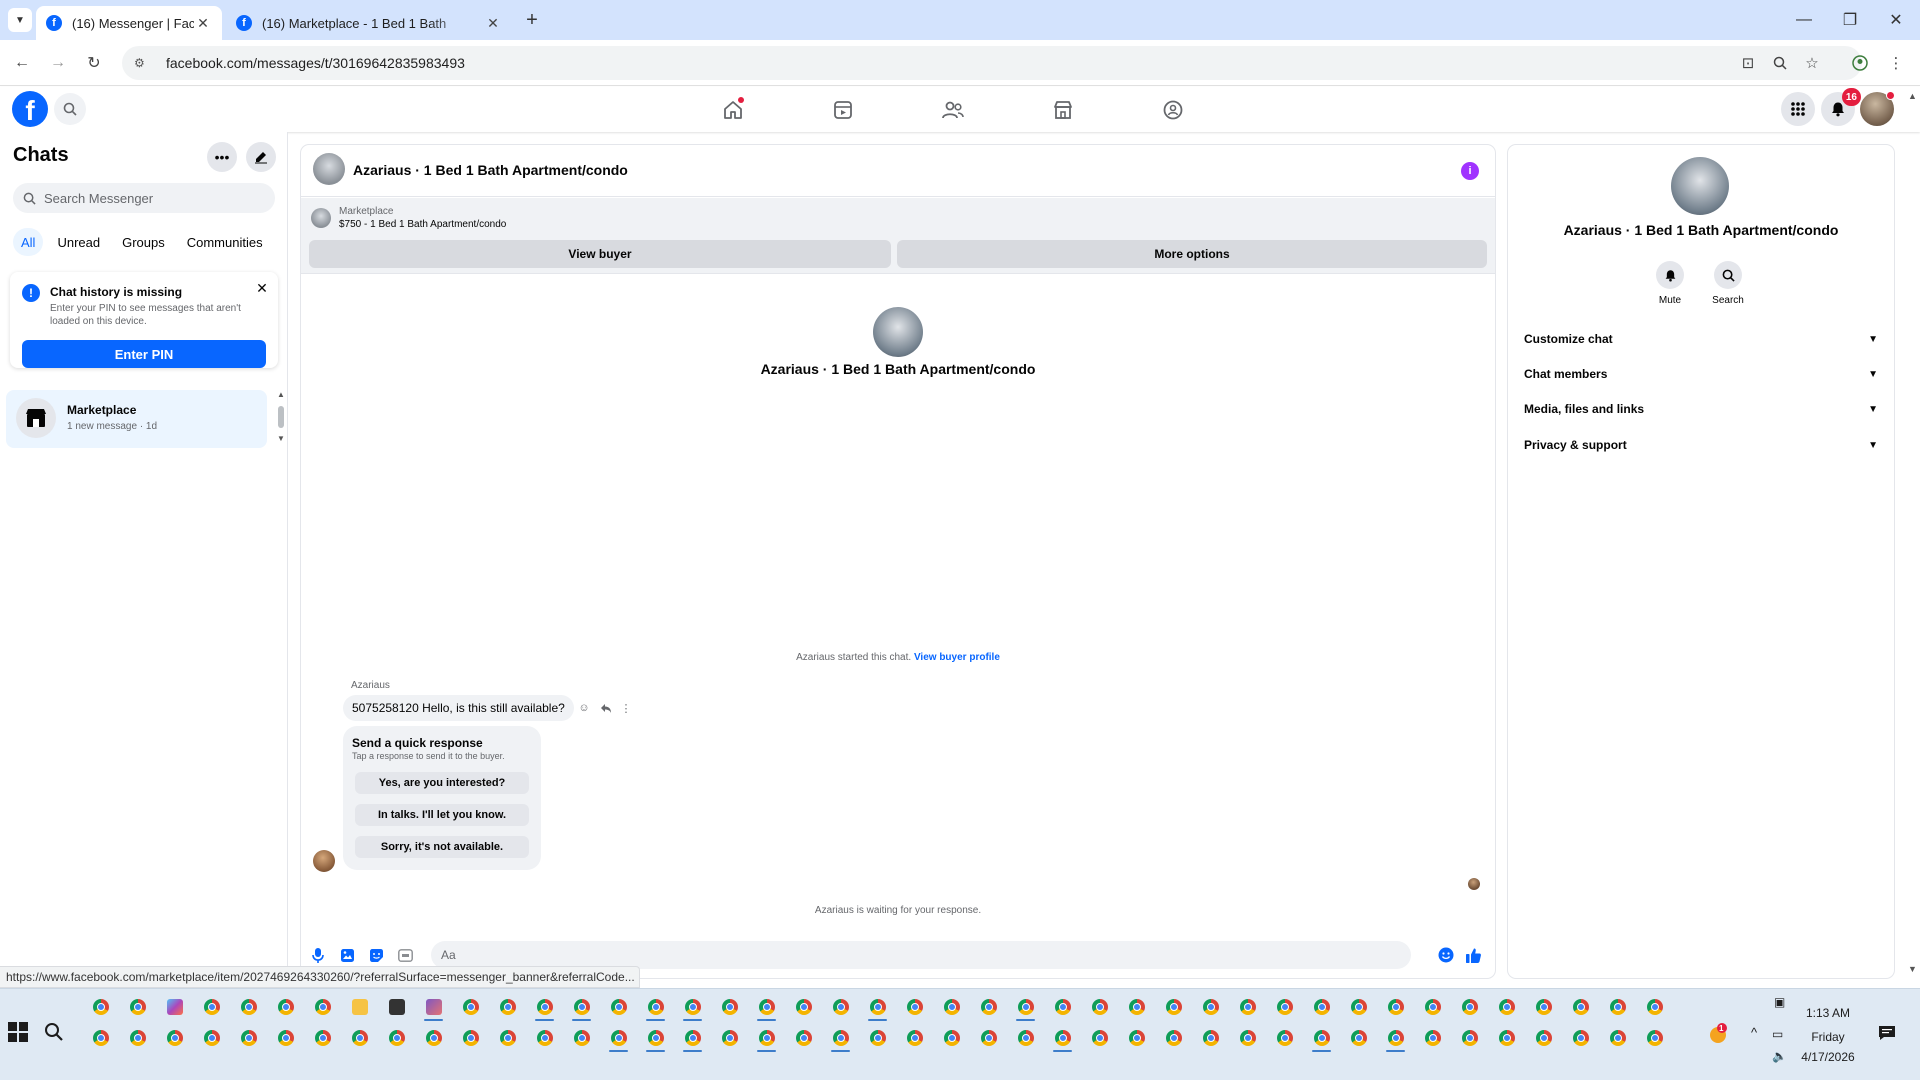  What do you see at coordinates (347, 955) in the screenshot?
I see `attach-media-button` at bounding box center [347, 955].